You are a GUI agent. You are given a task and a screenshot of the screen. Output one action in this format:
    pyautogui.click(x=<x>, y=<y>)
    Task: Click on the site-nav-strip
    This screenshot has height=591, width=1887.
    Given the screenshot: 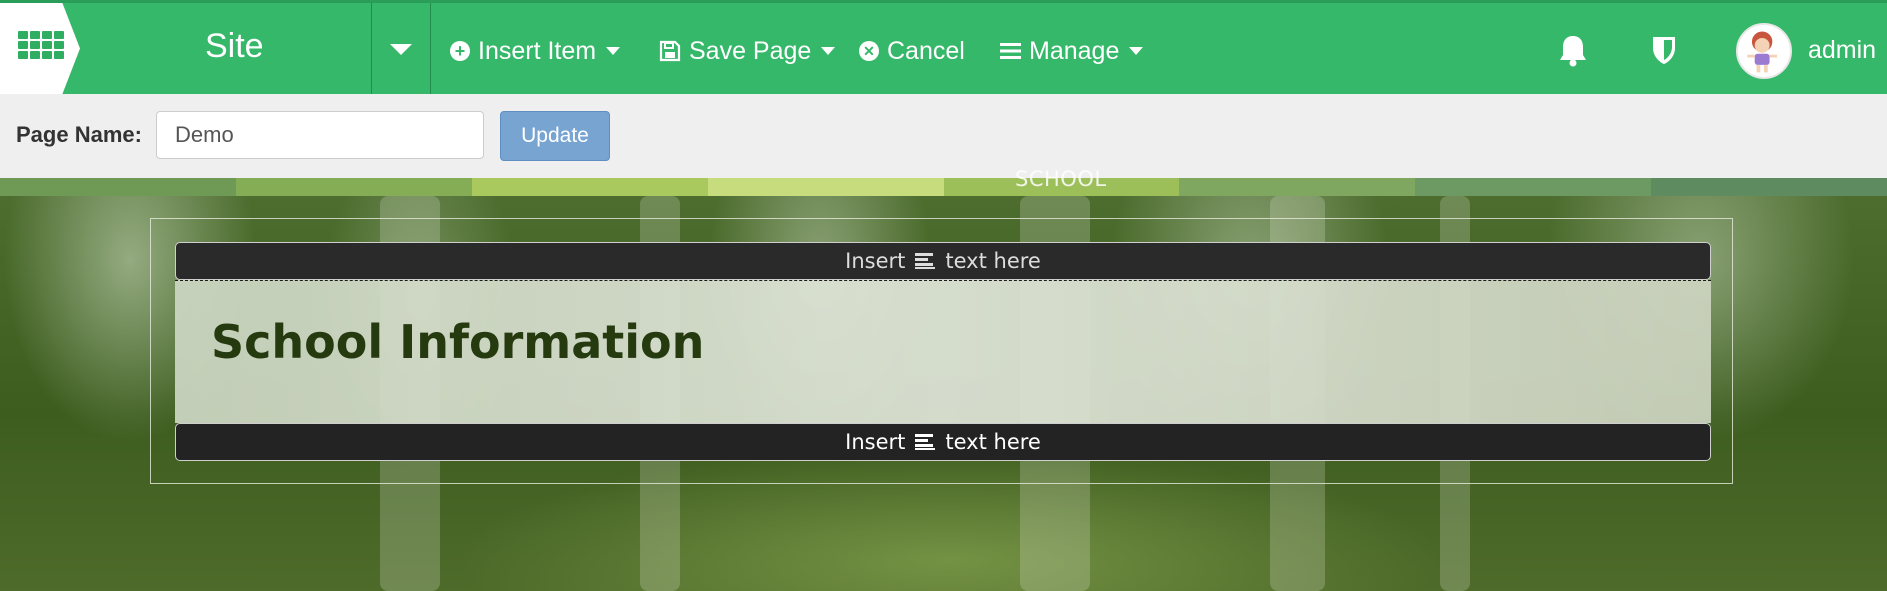 What is the action you would take?
    pyautogui.click(x=943, y=187)
    